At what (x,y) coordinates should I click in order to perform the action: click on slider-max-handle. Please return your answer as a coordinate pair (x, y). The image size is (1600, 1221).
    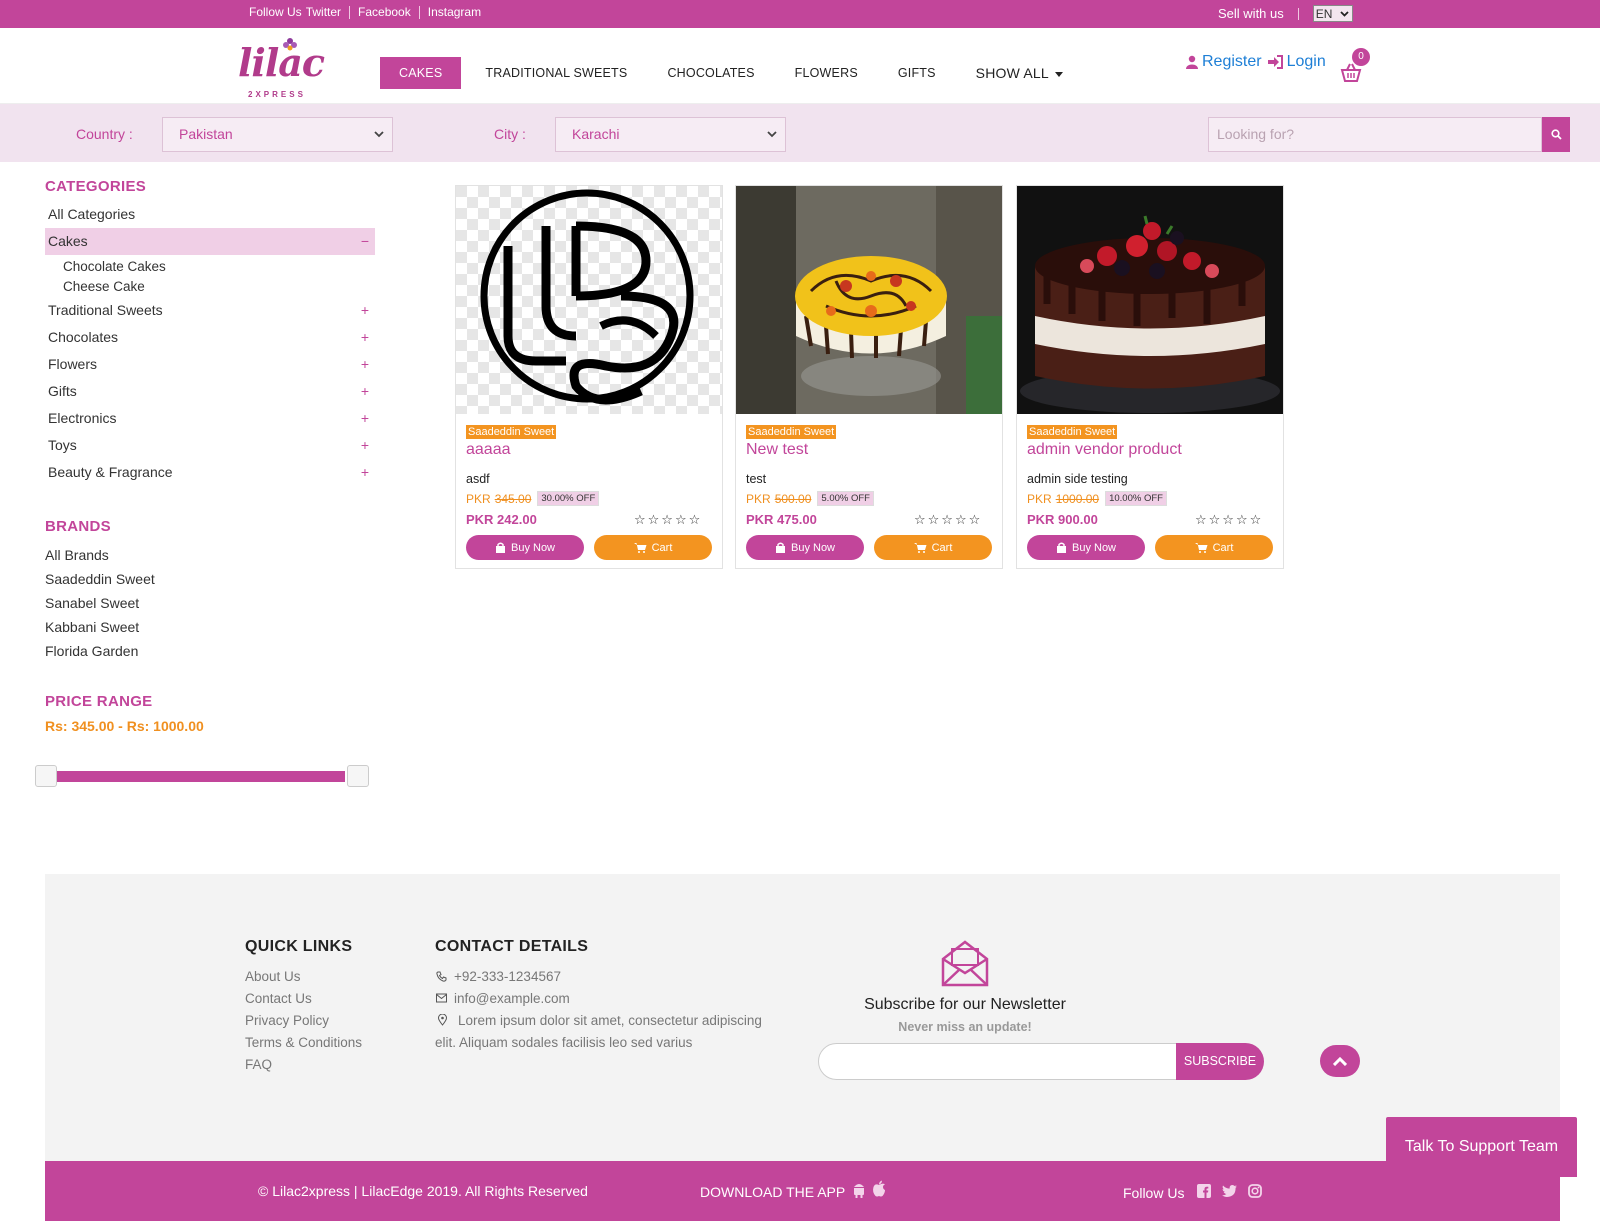
    Looking at the image, I should click on (358, 776).